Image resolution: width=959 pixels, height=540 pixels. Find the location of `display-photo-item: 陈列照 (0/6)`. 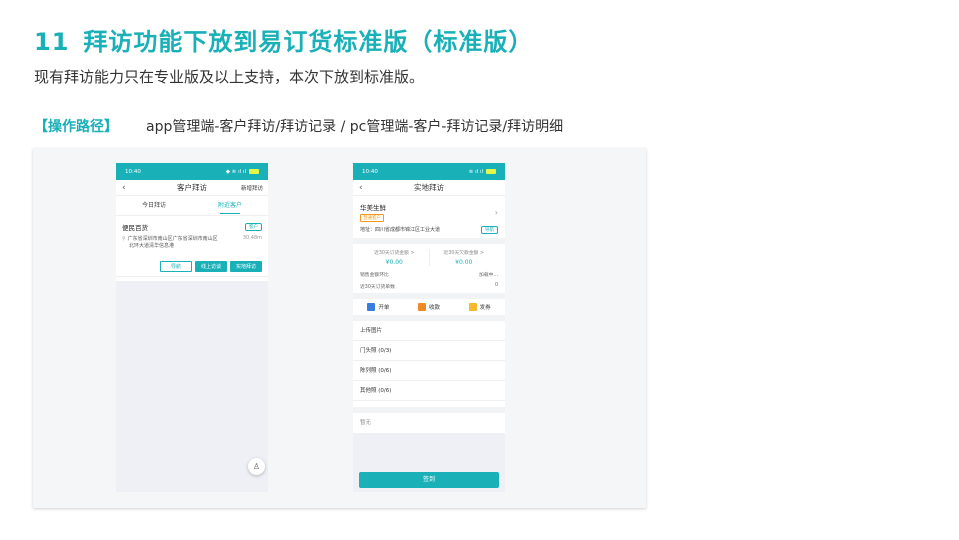

display-photo-item: 陈列照 (0/6) is located at coordinates (429, 371).